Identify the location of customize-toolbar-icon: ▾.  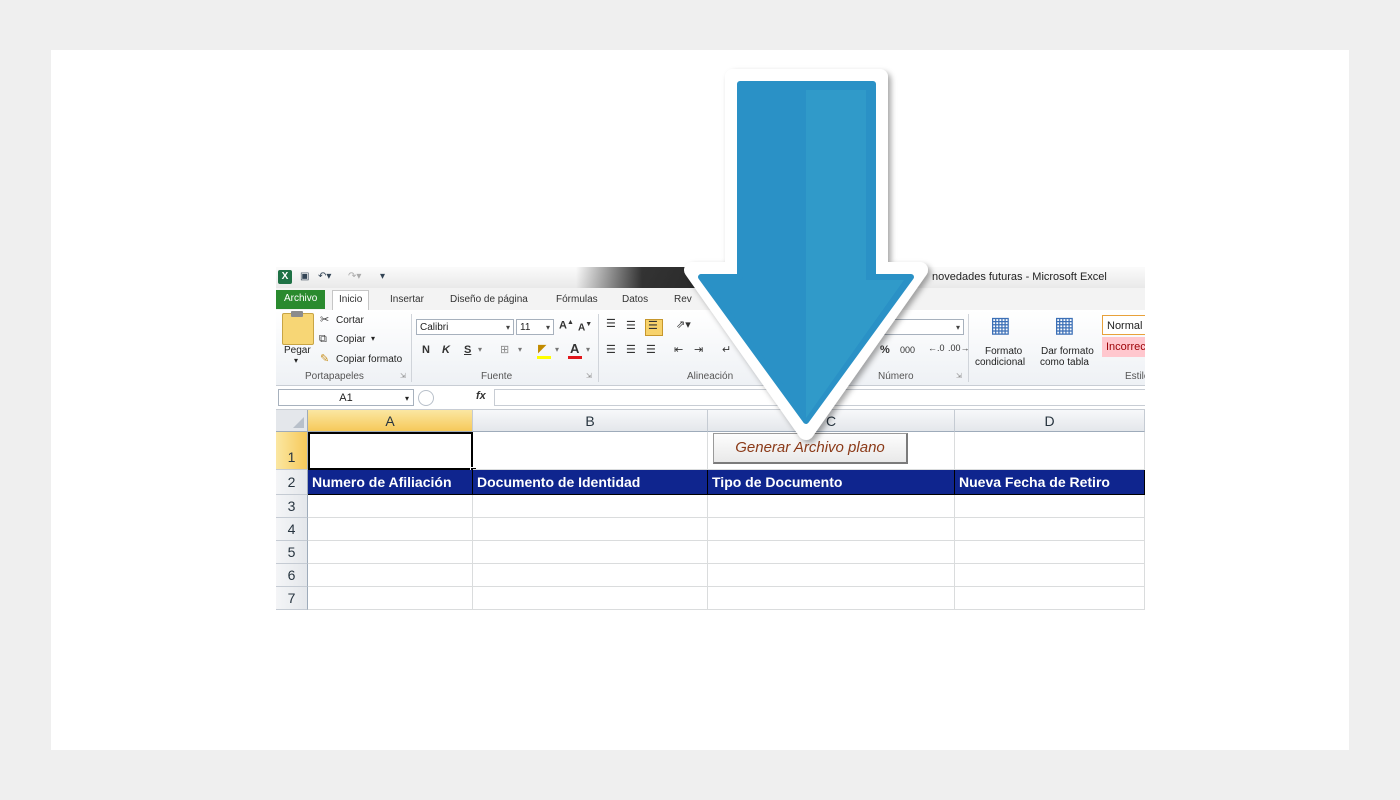
(382, 277).